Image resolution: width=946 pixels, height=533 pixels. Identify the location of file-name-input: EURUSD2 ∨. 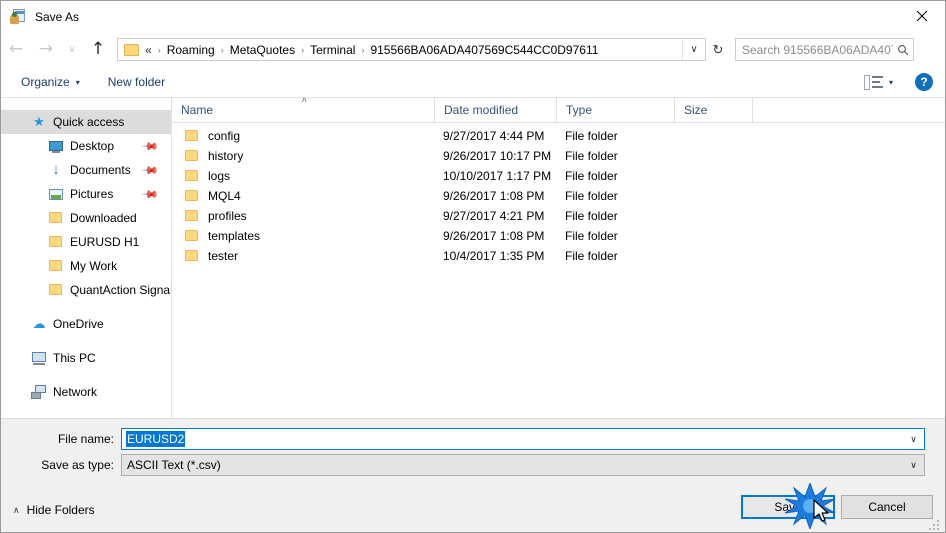
(523, 439).